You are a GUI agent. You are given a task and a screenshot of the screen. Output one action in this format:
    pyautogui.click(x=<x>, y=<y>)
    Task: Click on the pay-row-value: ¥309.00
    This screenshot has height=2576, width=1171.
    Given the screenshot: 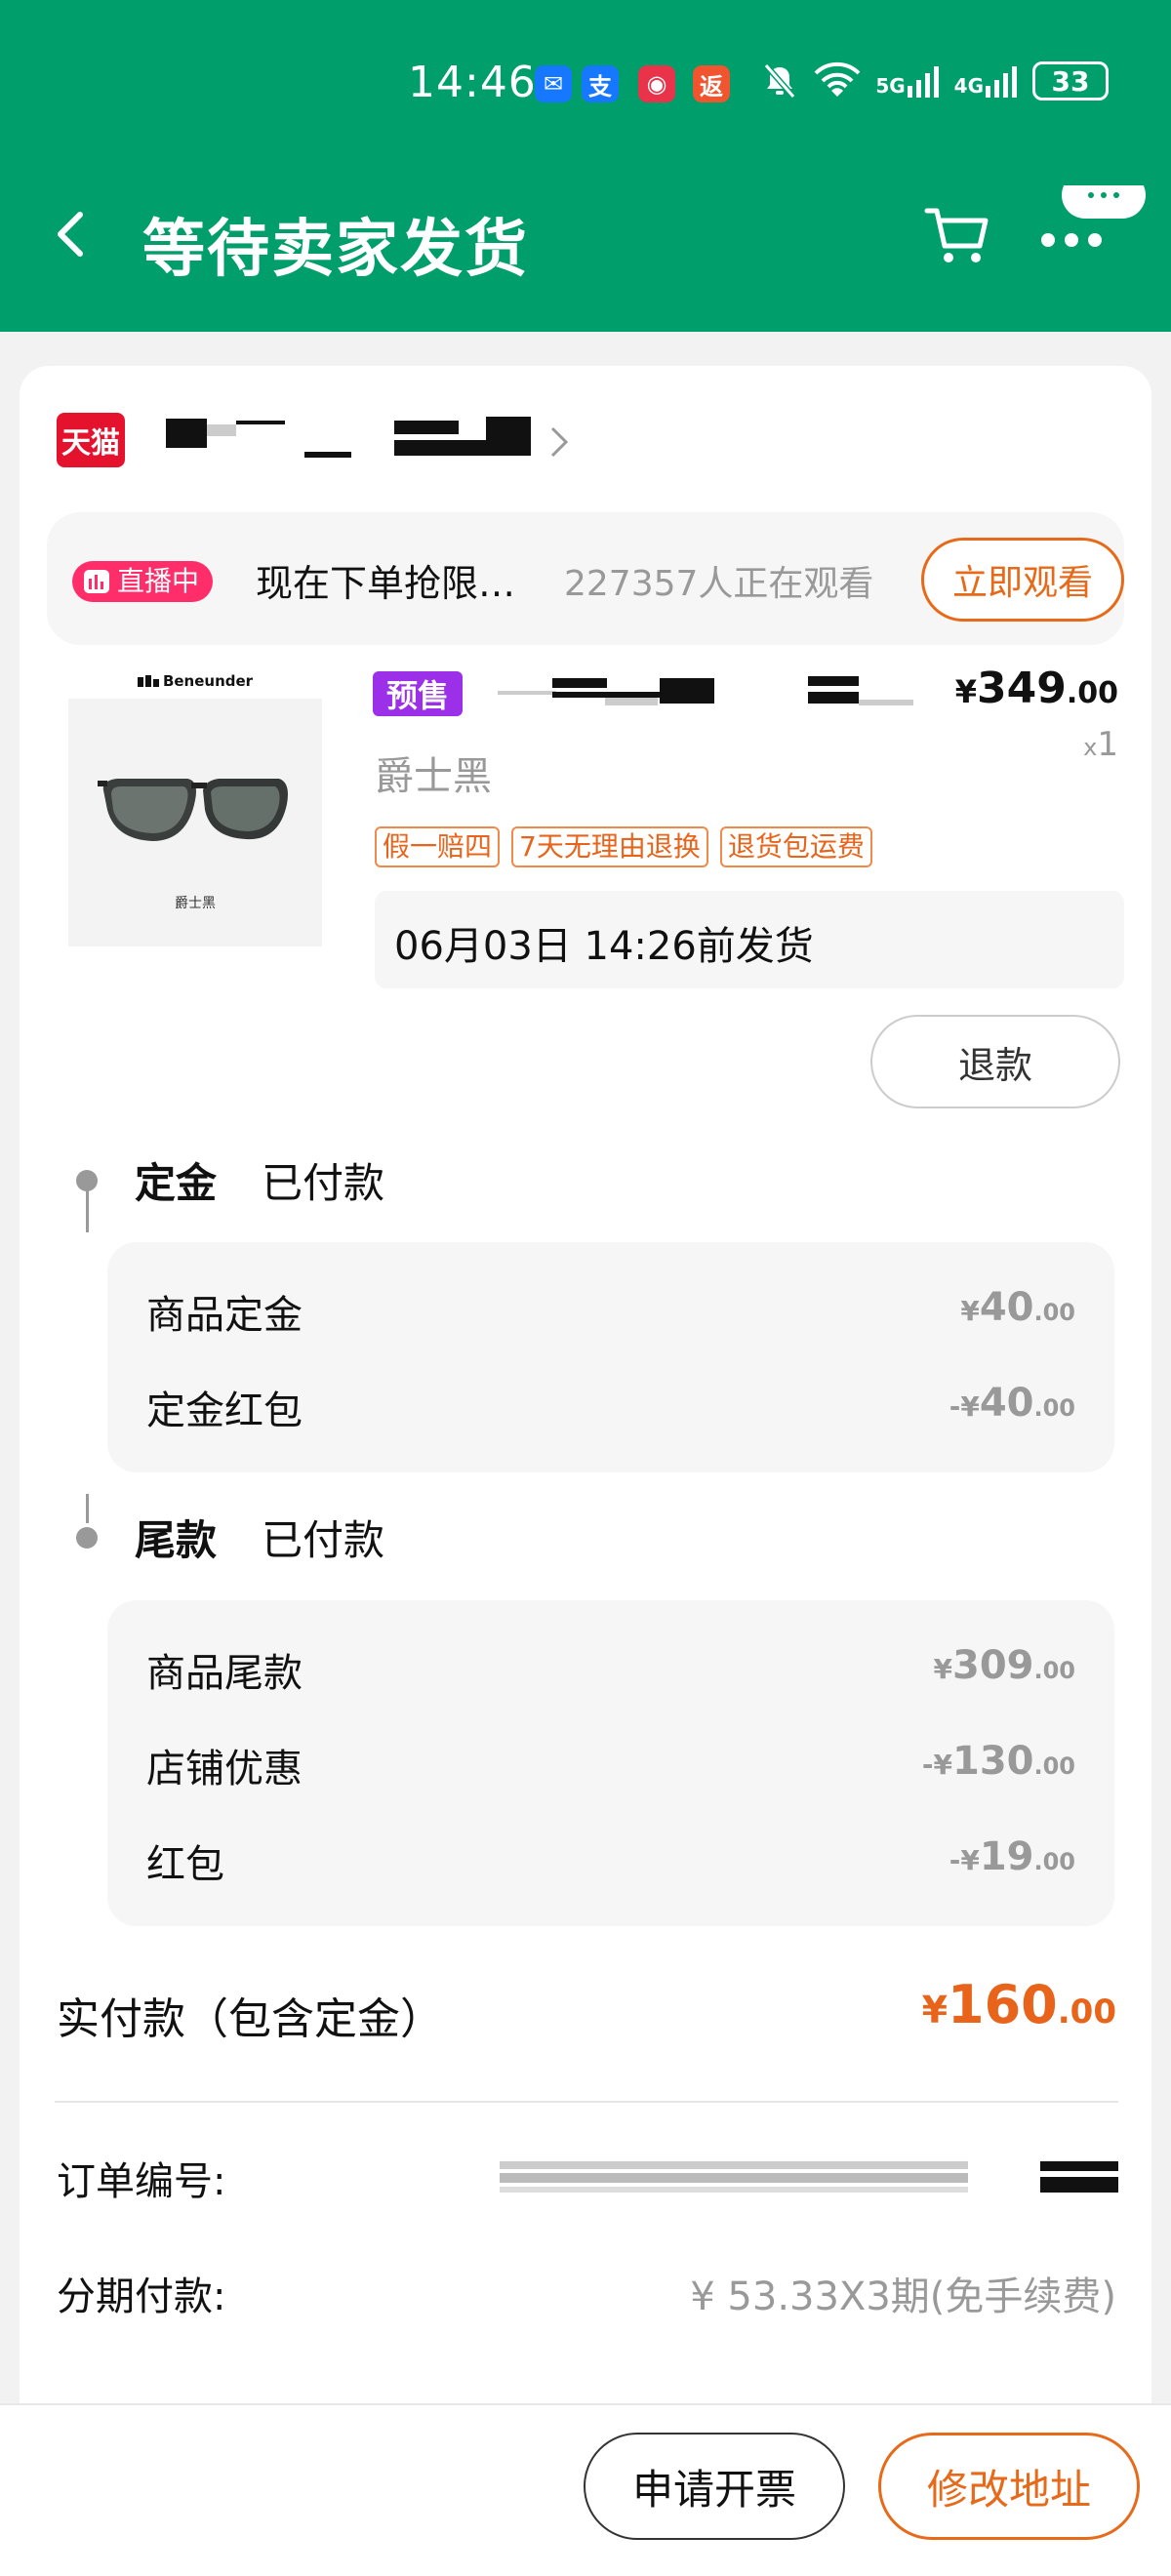 What is the action you would take?
    pyautogui.click(x=1005, y=1665)
    